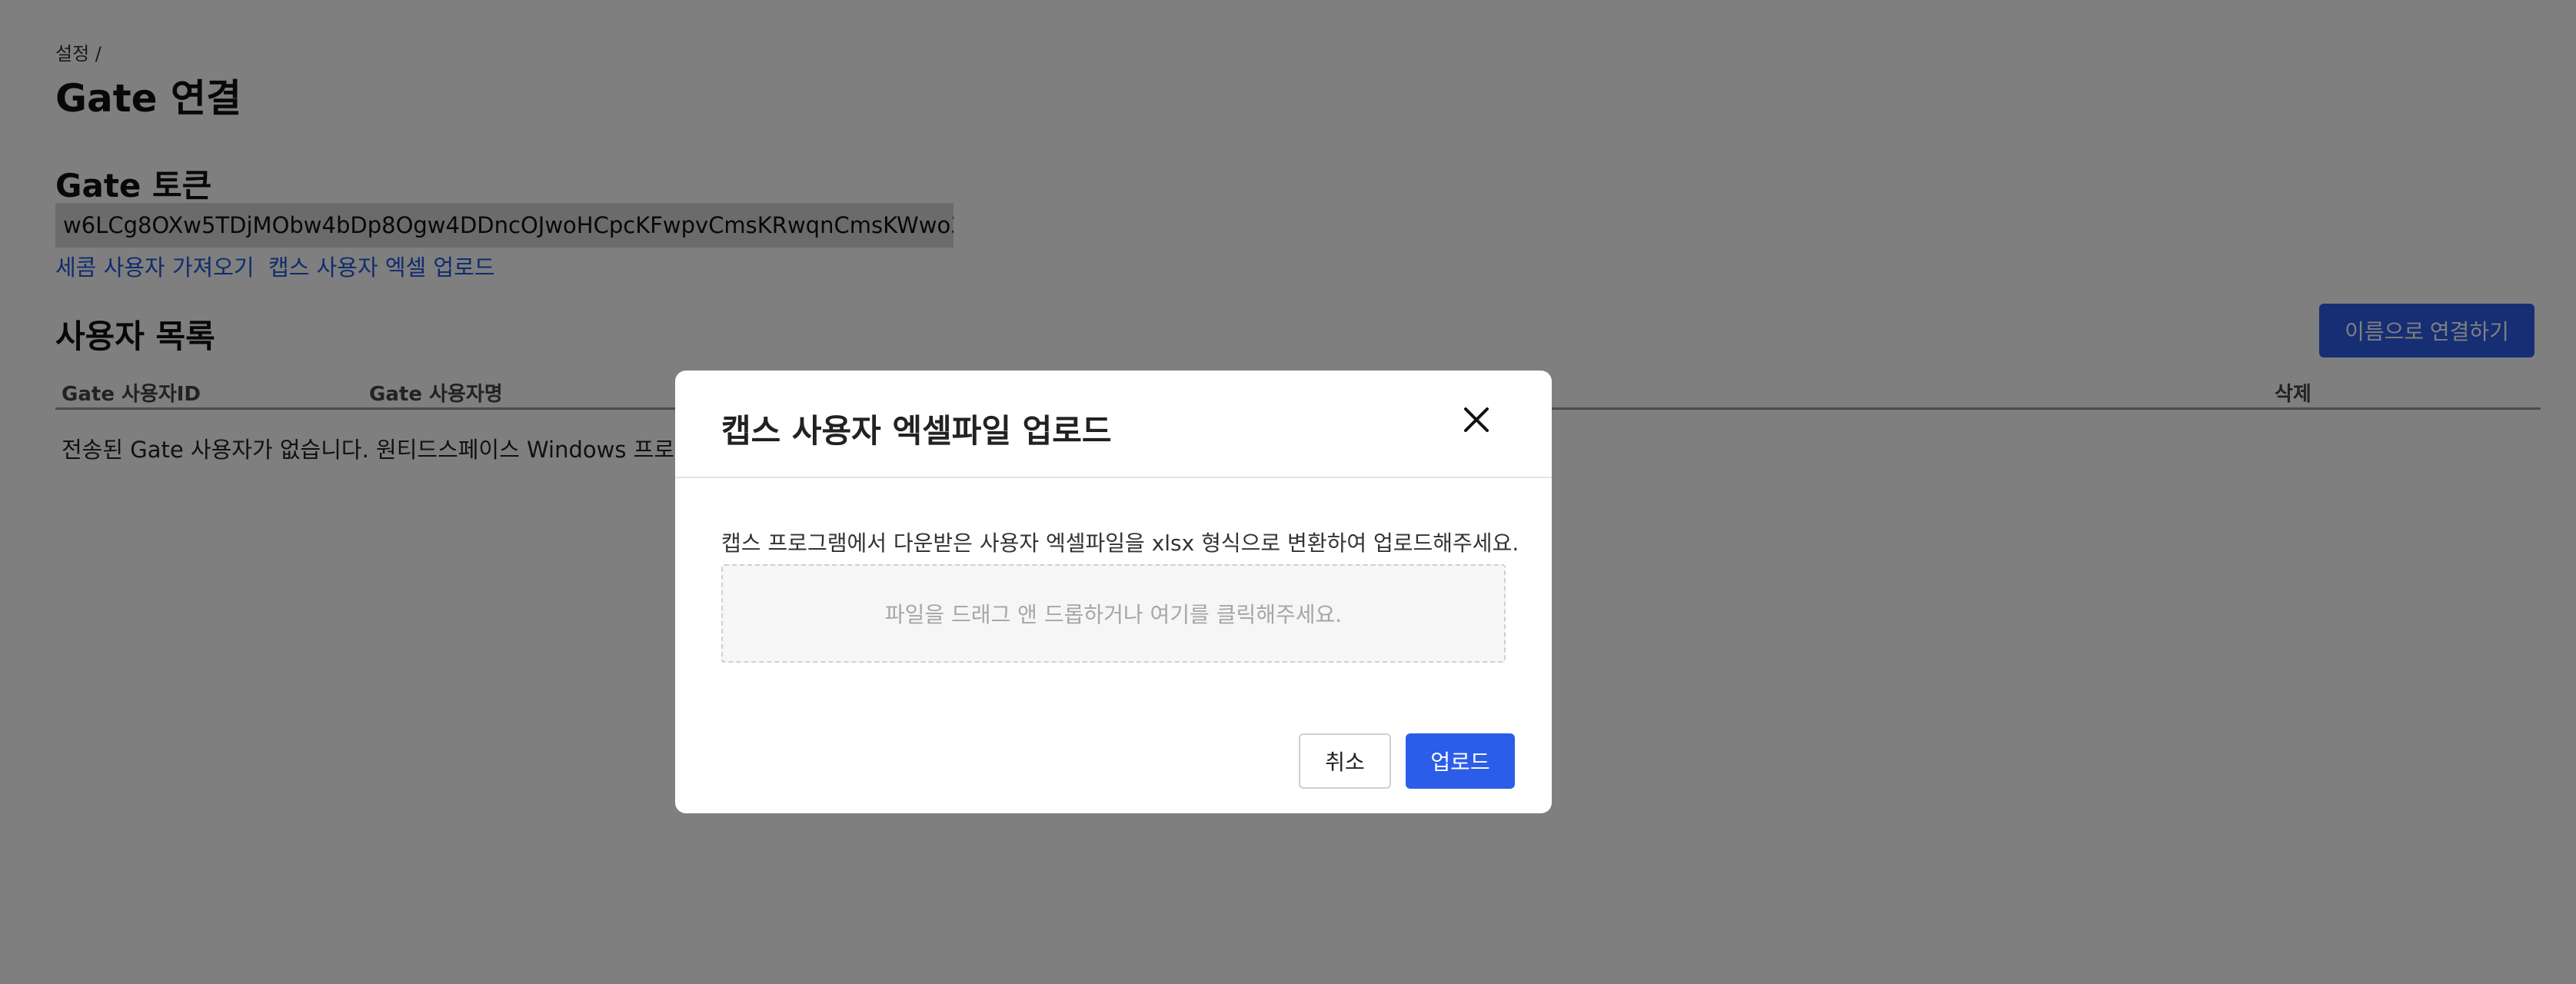 This screenshot has width=2576, height=984. What do you see at coordinates (916, 431) in the screenshot?
I see `modal-title: 캡스 사용자 엑셀파일 업로드` at bounding box center [916, 431].